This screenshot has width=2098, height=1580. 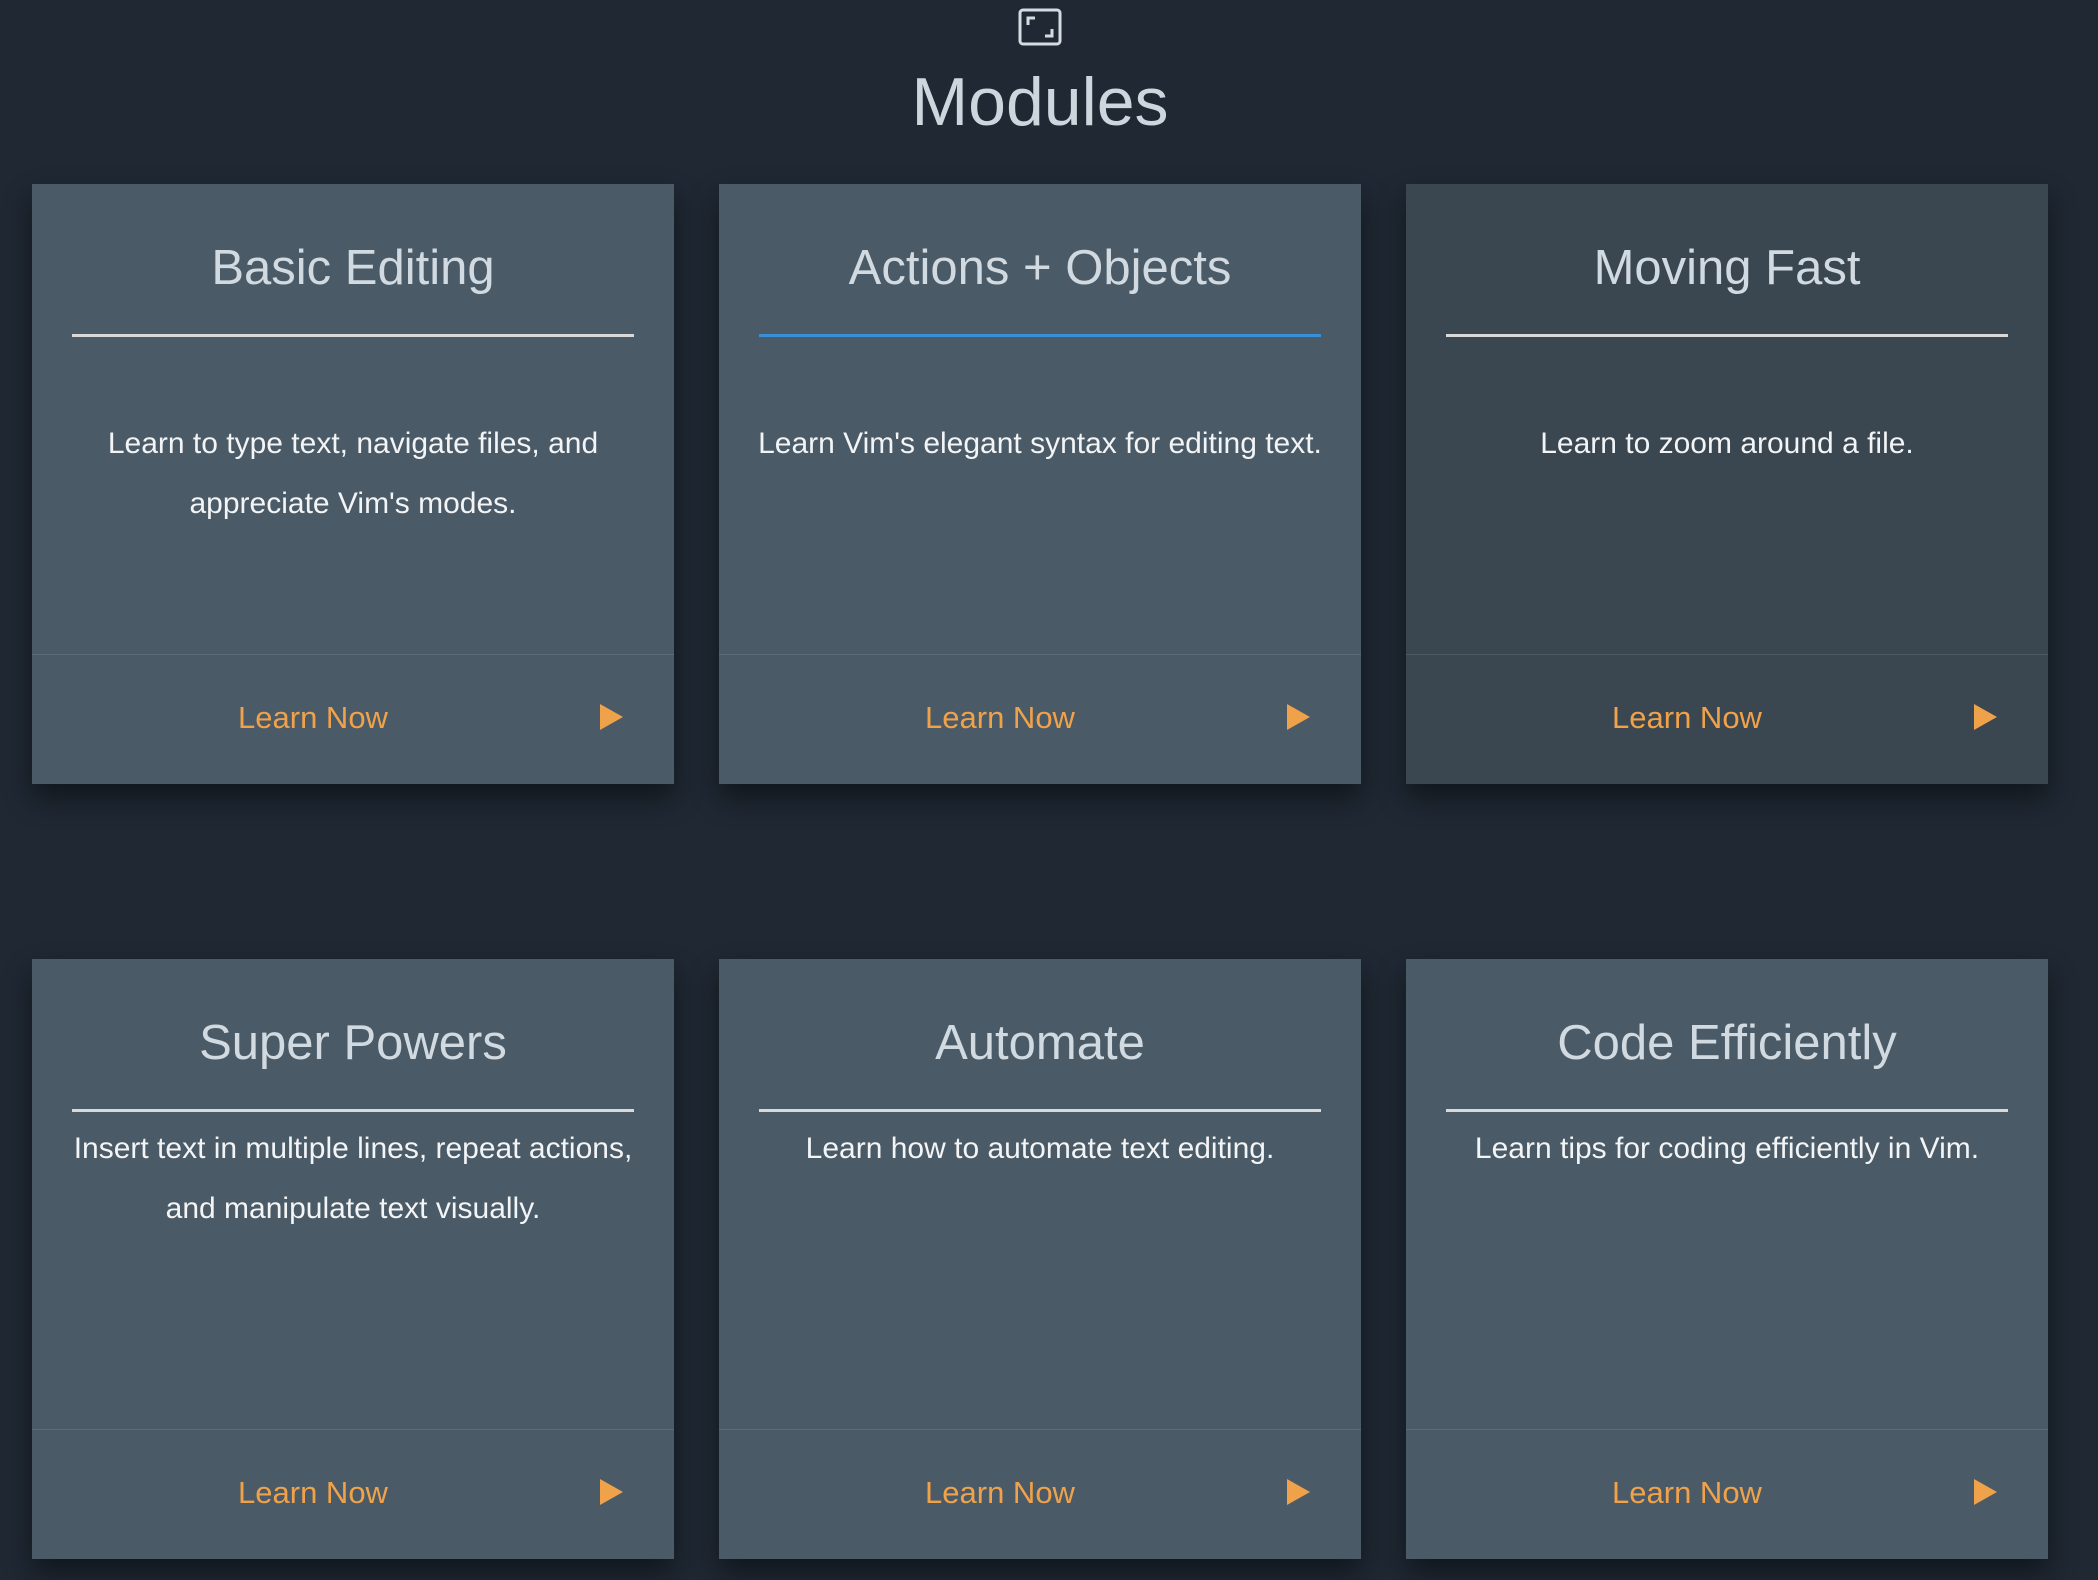 I want to click on module-title: Automate, so click(x=1040, y=1043).